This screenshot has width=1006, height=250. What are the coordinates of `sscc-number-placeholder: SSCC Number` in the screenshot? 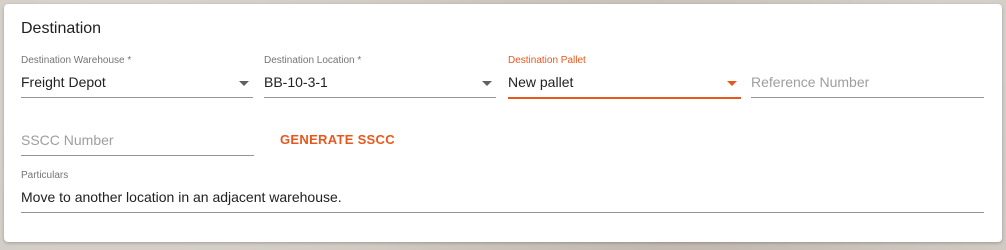 It's located at (67, 140).